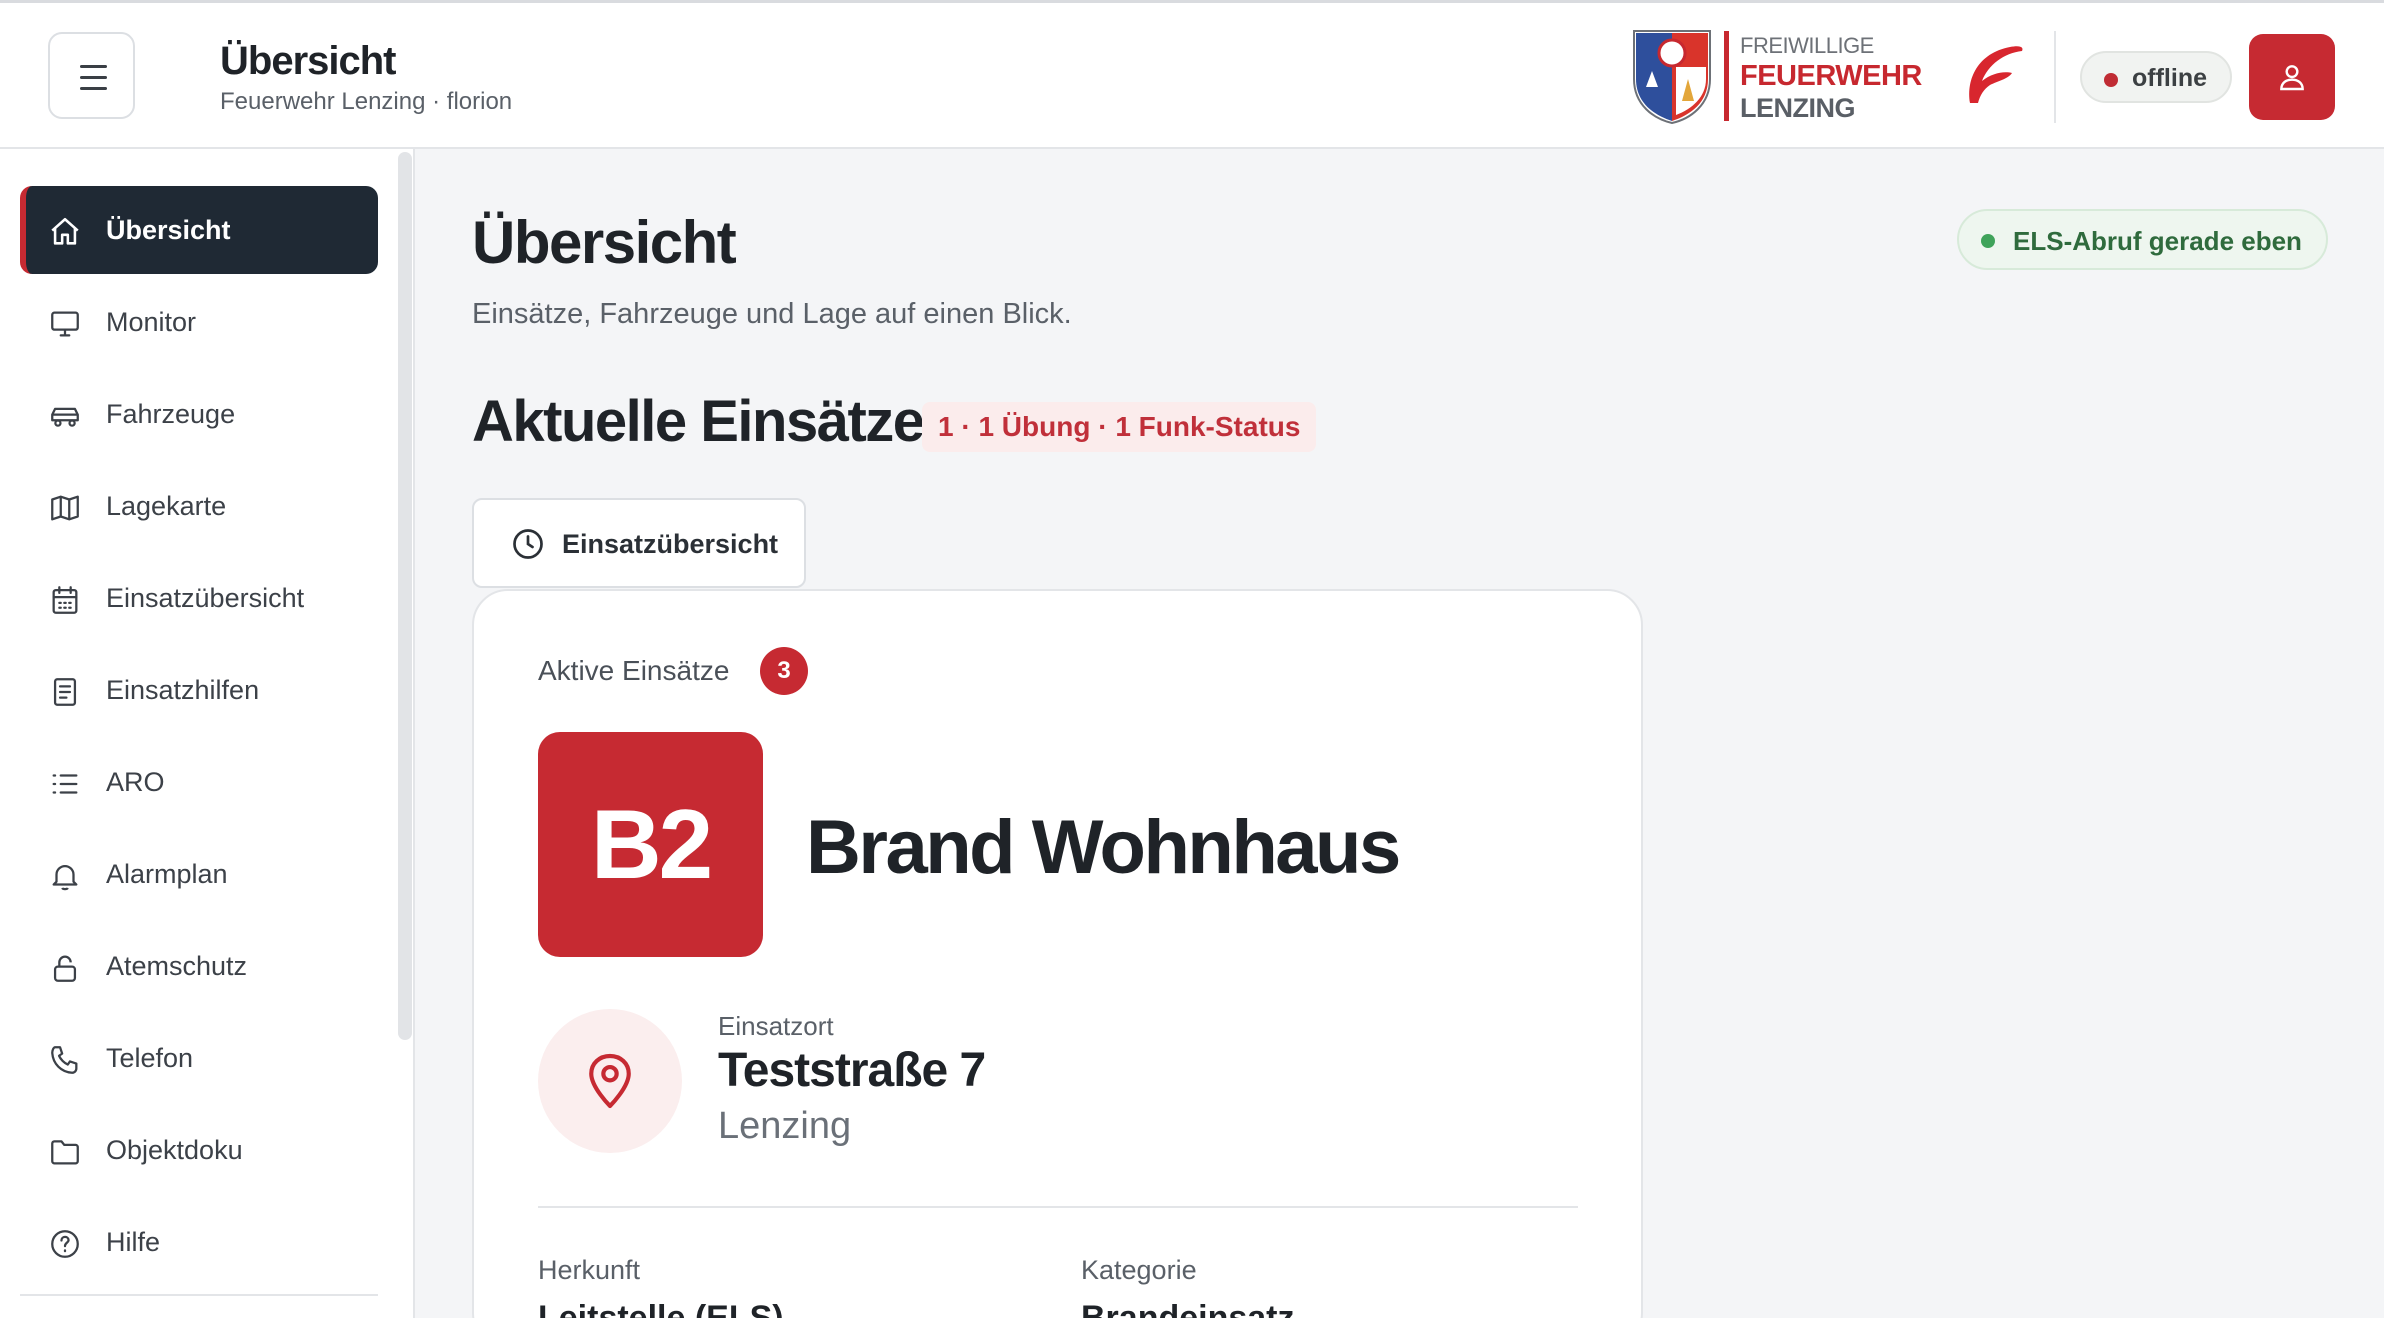 The image size is (2384, 1318). What do you see at coordinates (199, 1058) in the screenshot?
I see `sidebar-item-telefon: Telefon` at bounding box center [199, 1058].